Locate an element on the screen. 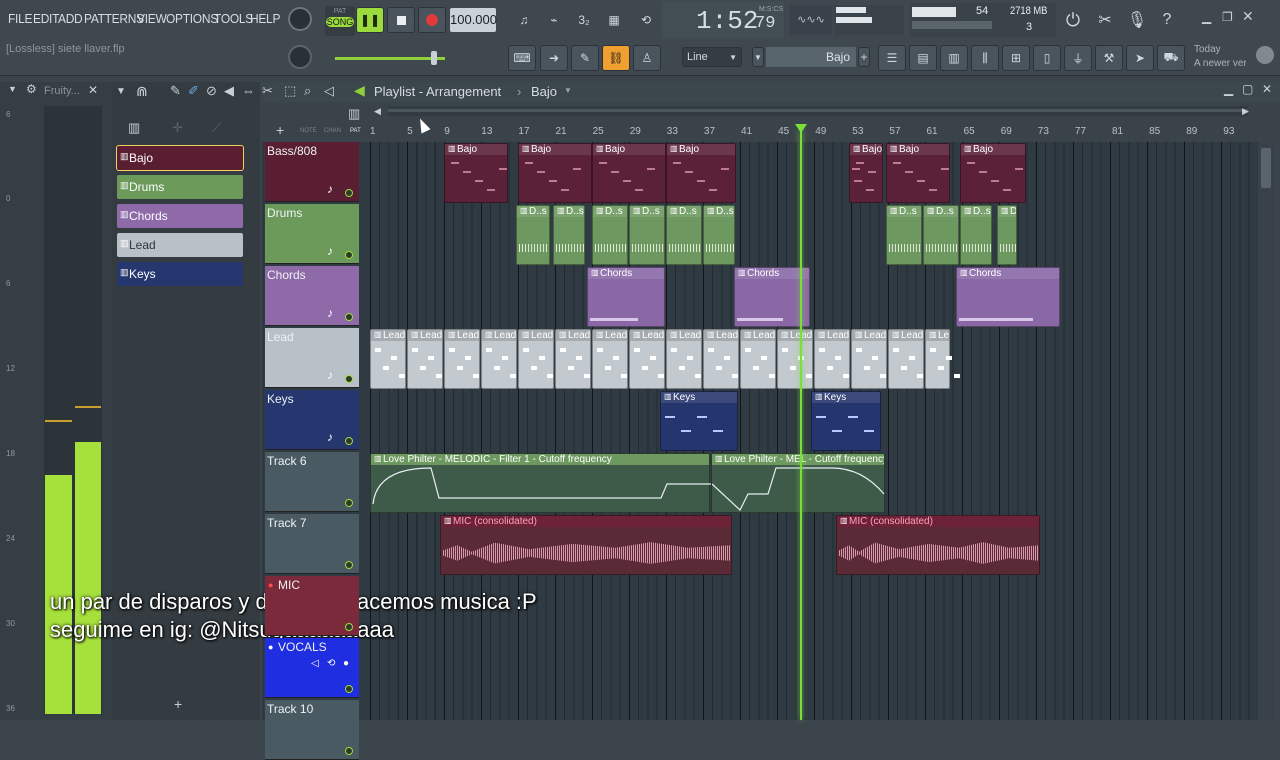 This screenshot has width=1280, height=760. pat-song-toggle: PAT SONG is located at coordinates (340, 21).